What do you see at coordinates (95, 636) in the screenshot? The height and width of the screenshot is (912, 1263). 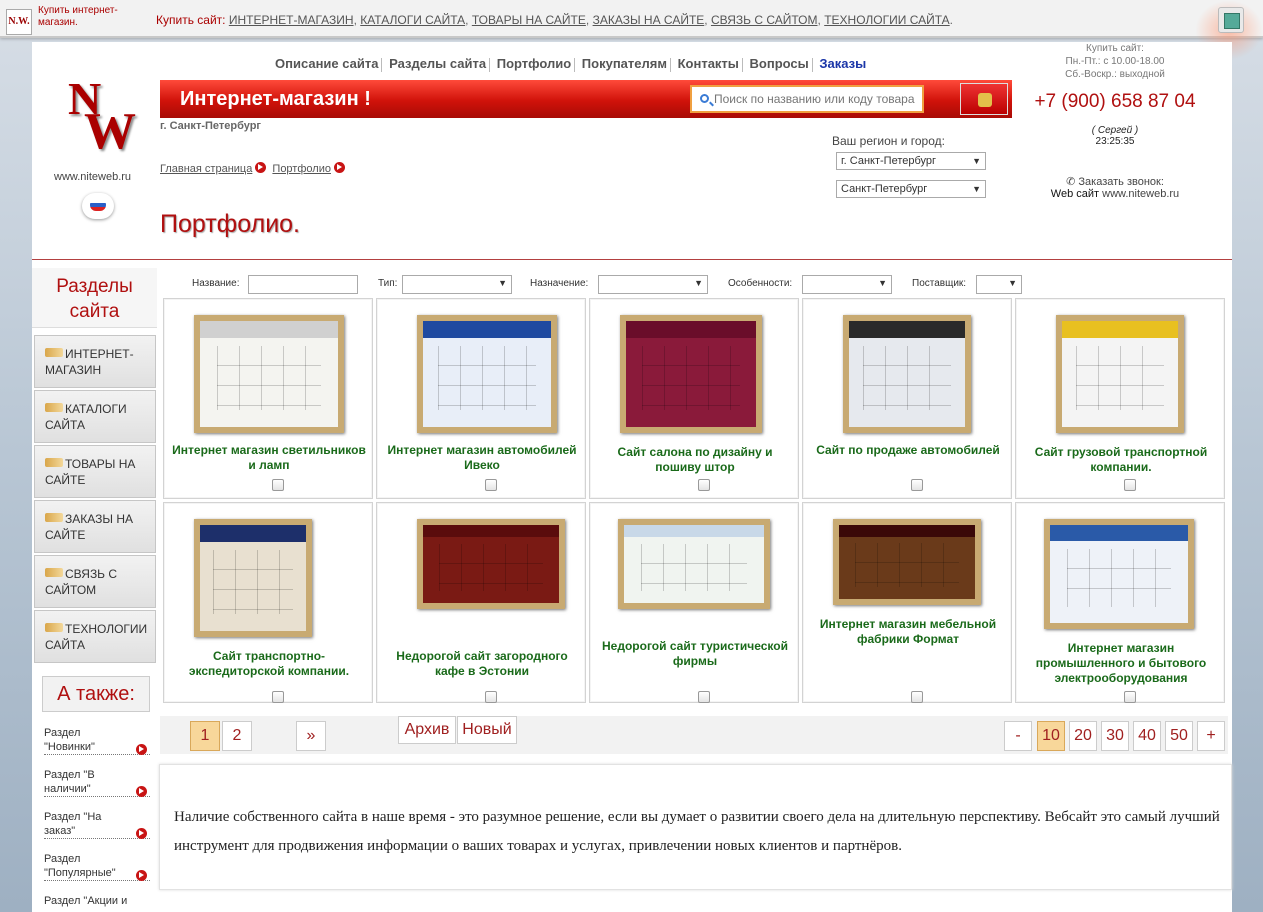 I see `sidebar-item-tech: ТЕХНОЛОГИИ САЙТА` at bounding box center [95, 636].